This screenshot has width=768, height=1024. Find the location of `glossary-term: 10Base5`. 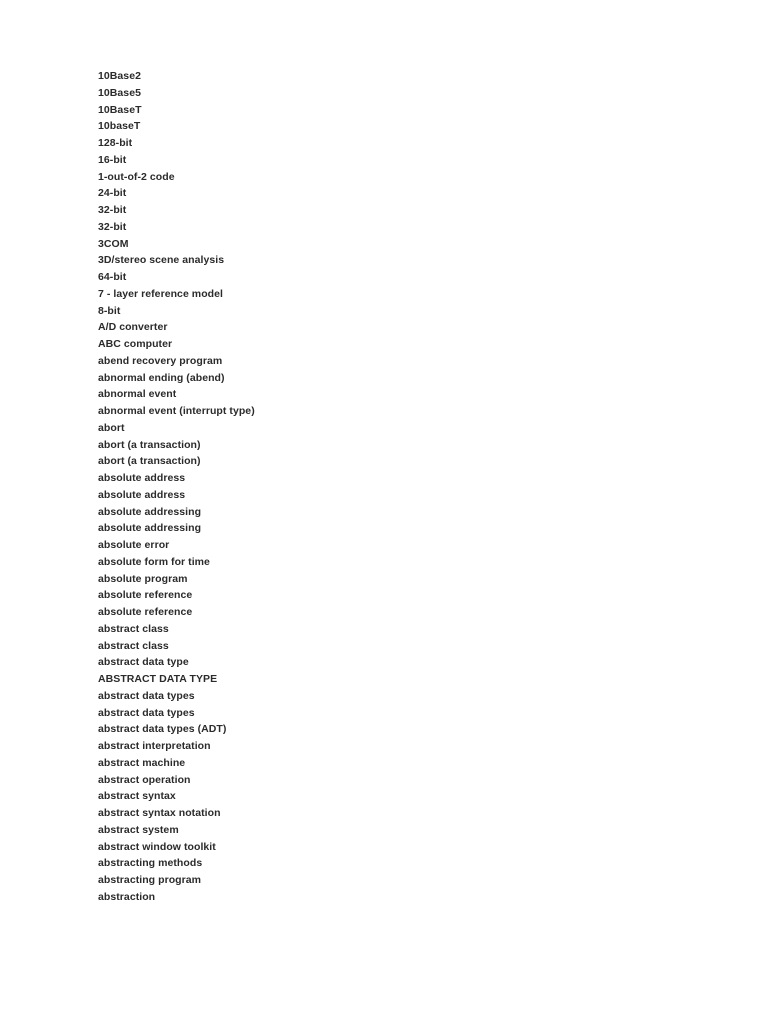

glossary-term: 10Base5 is located at coordinates (119, 92).